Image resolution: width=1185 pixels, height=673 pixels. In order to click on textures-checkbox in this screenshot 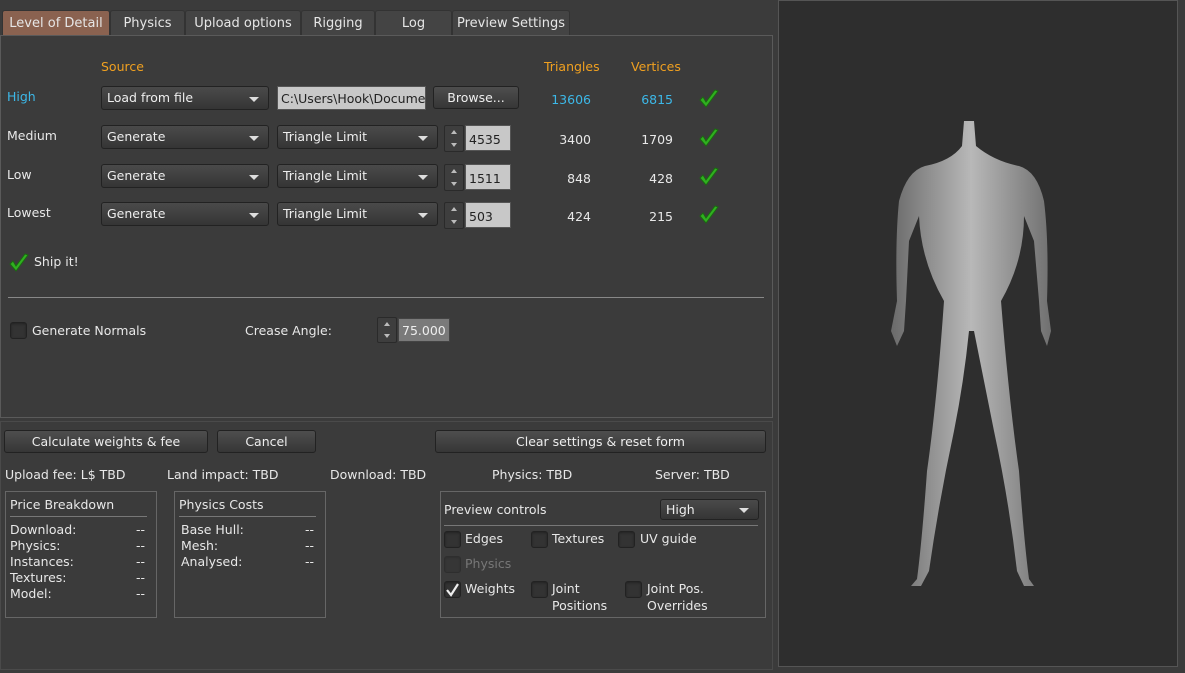, I will do `click(539, 539)`.